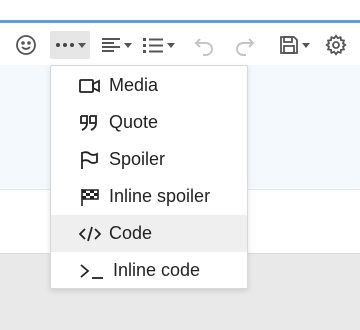 The height and width of the screenshot is (330, 360). I want to click on flag-icon, so click(94, 160).